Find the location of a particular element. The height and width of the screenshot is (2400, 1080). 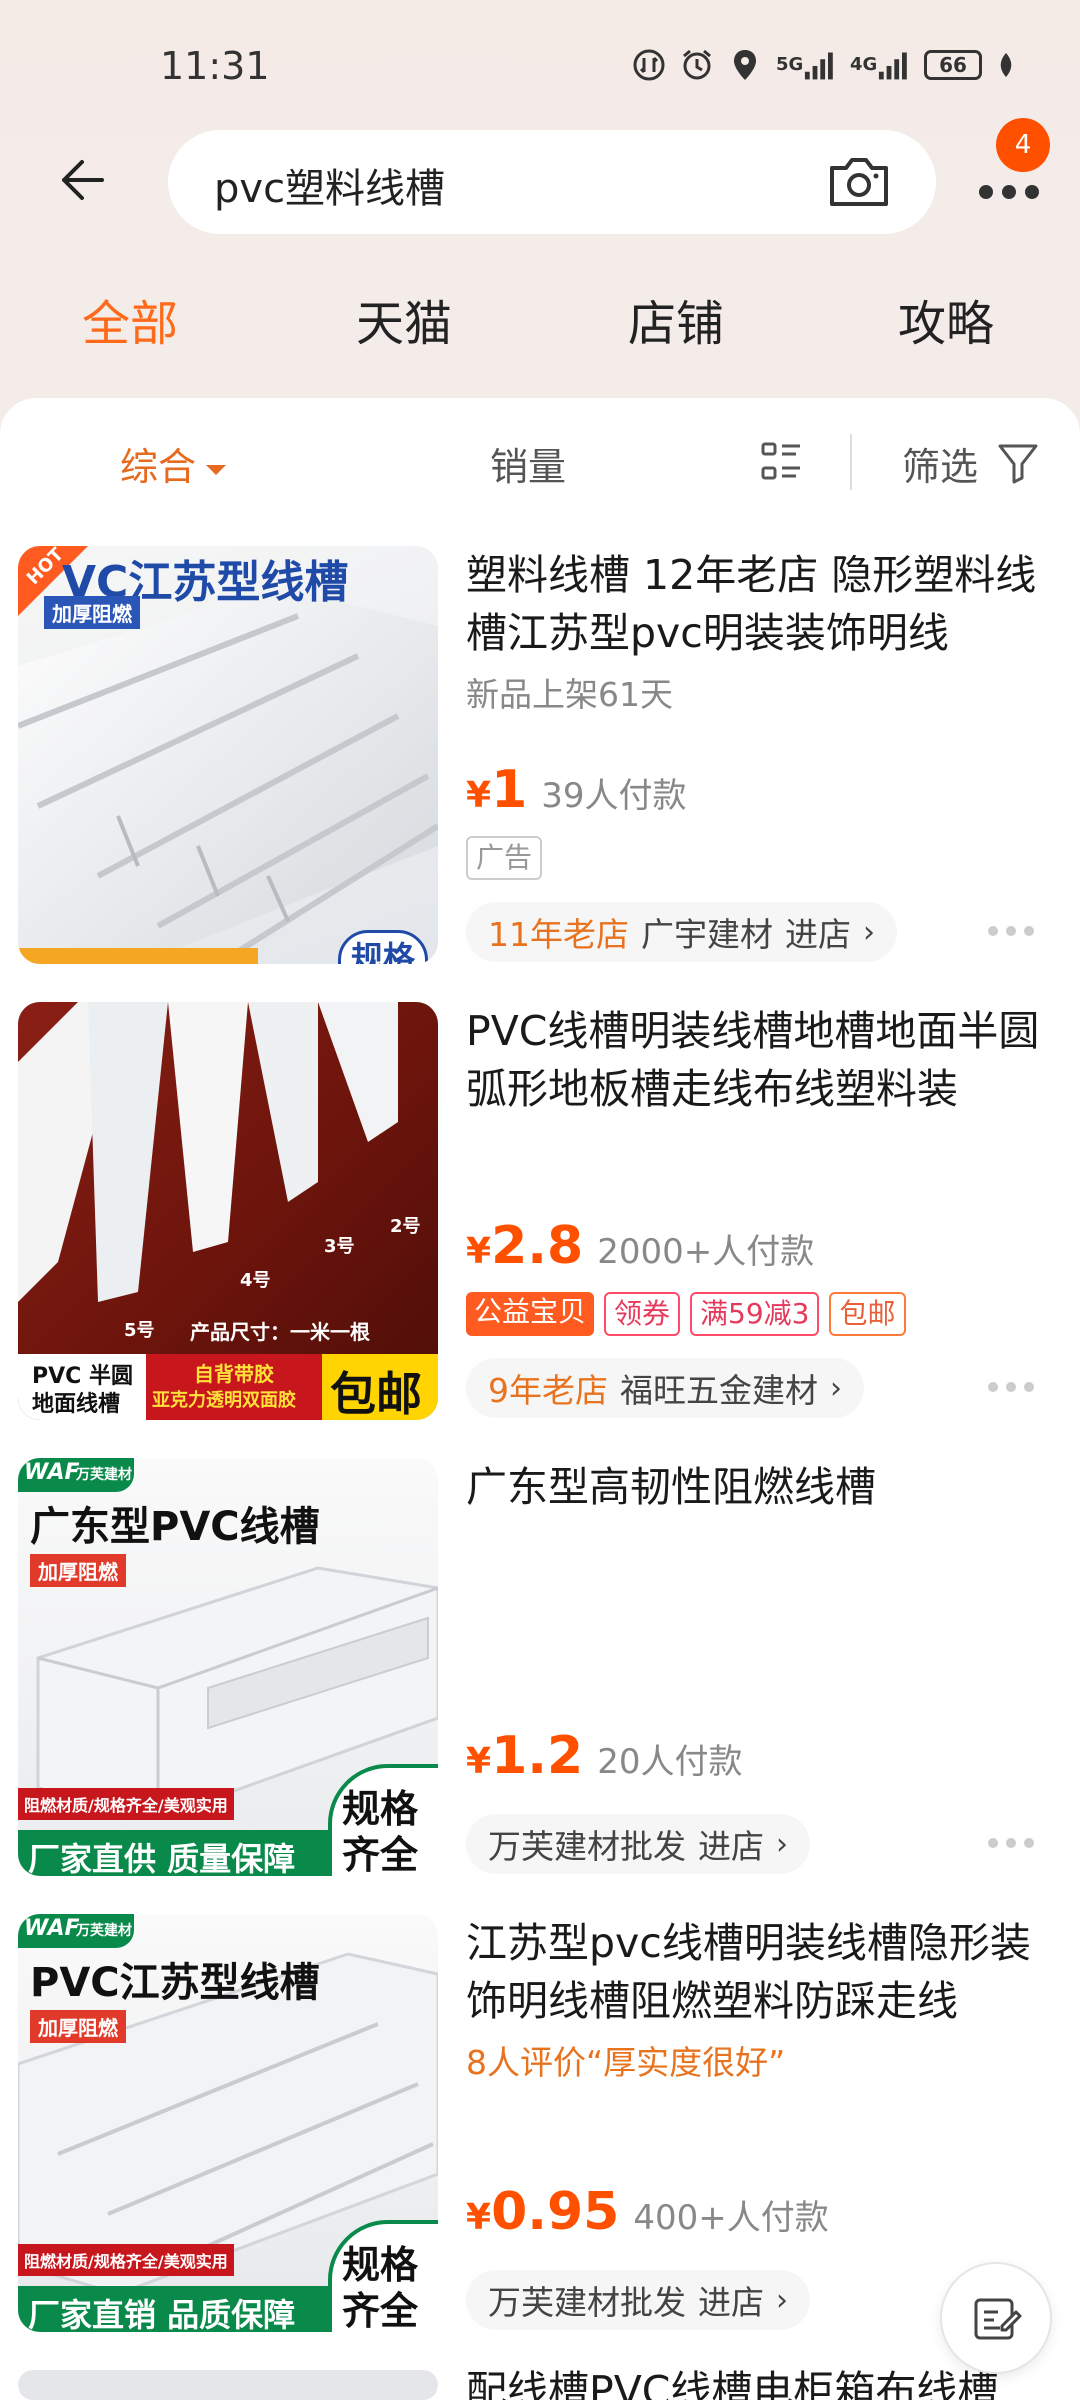

camera-search-button is located at coordinates (859, 182).